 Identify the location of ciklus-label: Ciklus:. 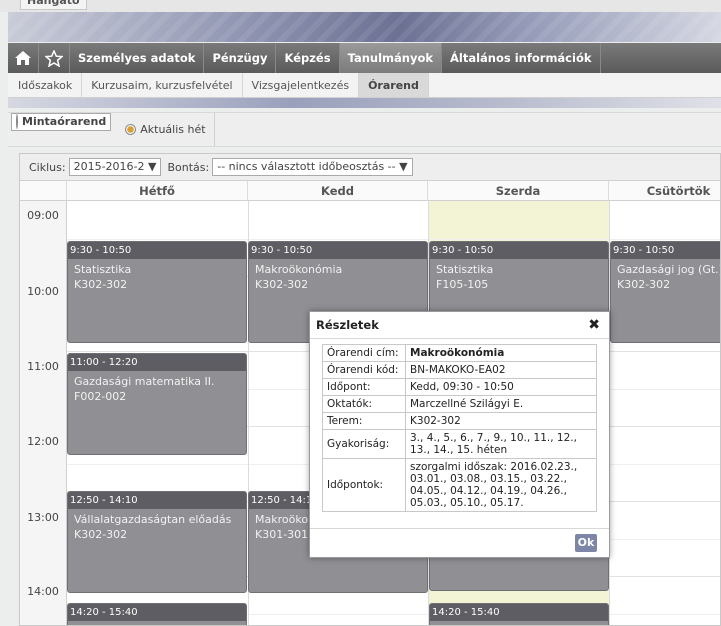
(47, 167).